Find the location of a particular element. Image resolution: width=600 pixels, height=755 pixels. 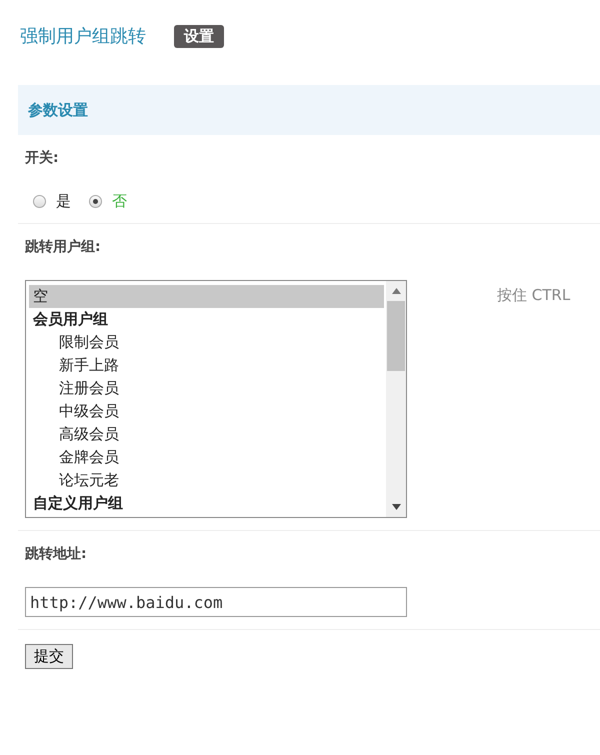

section-header: 参数设置 is located at coordinates (309, 110).